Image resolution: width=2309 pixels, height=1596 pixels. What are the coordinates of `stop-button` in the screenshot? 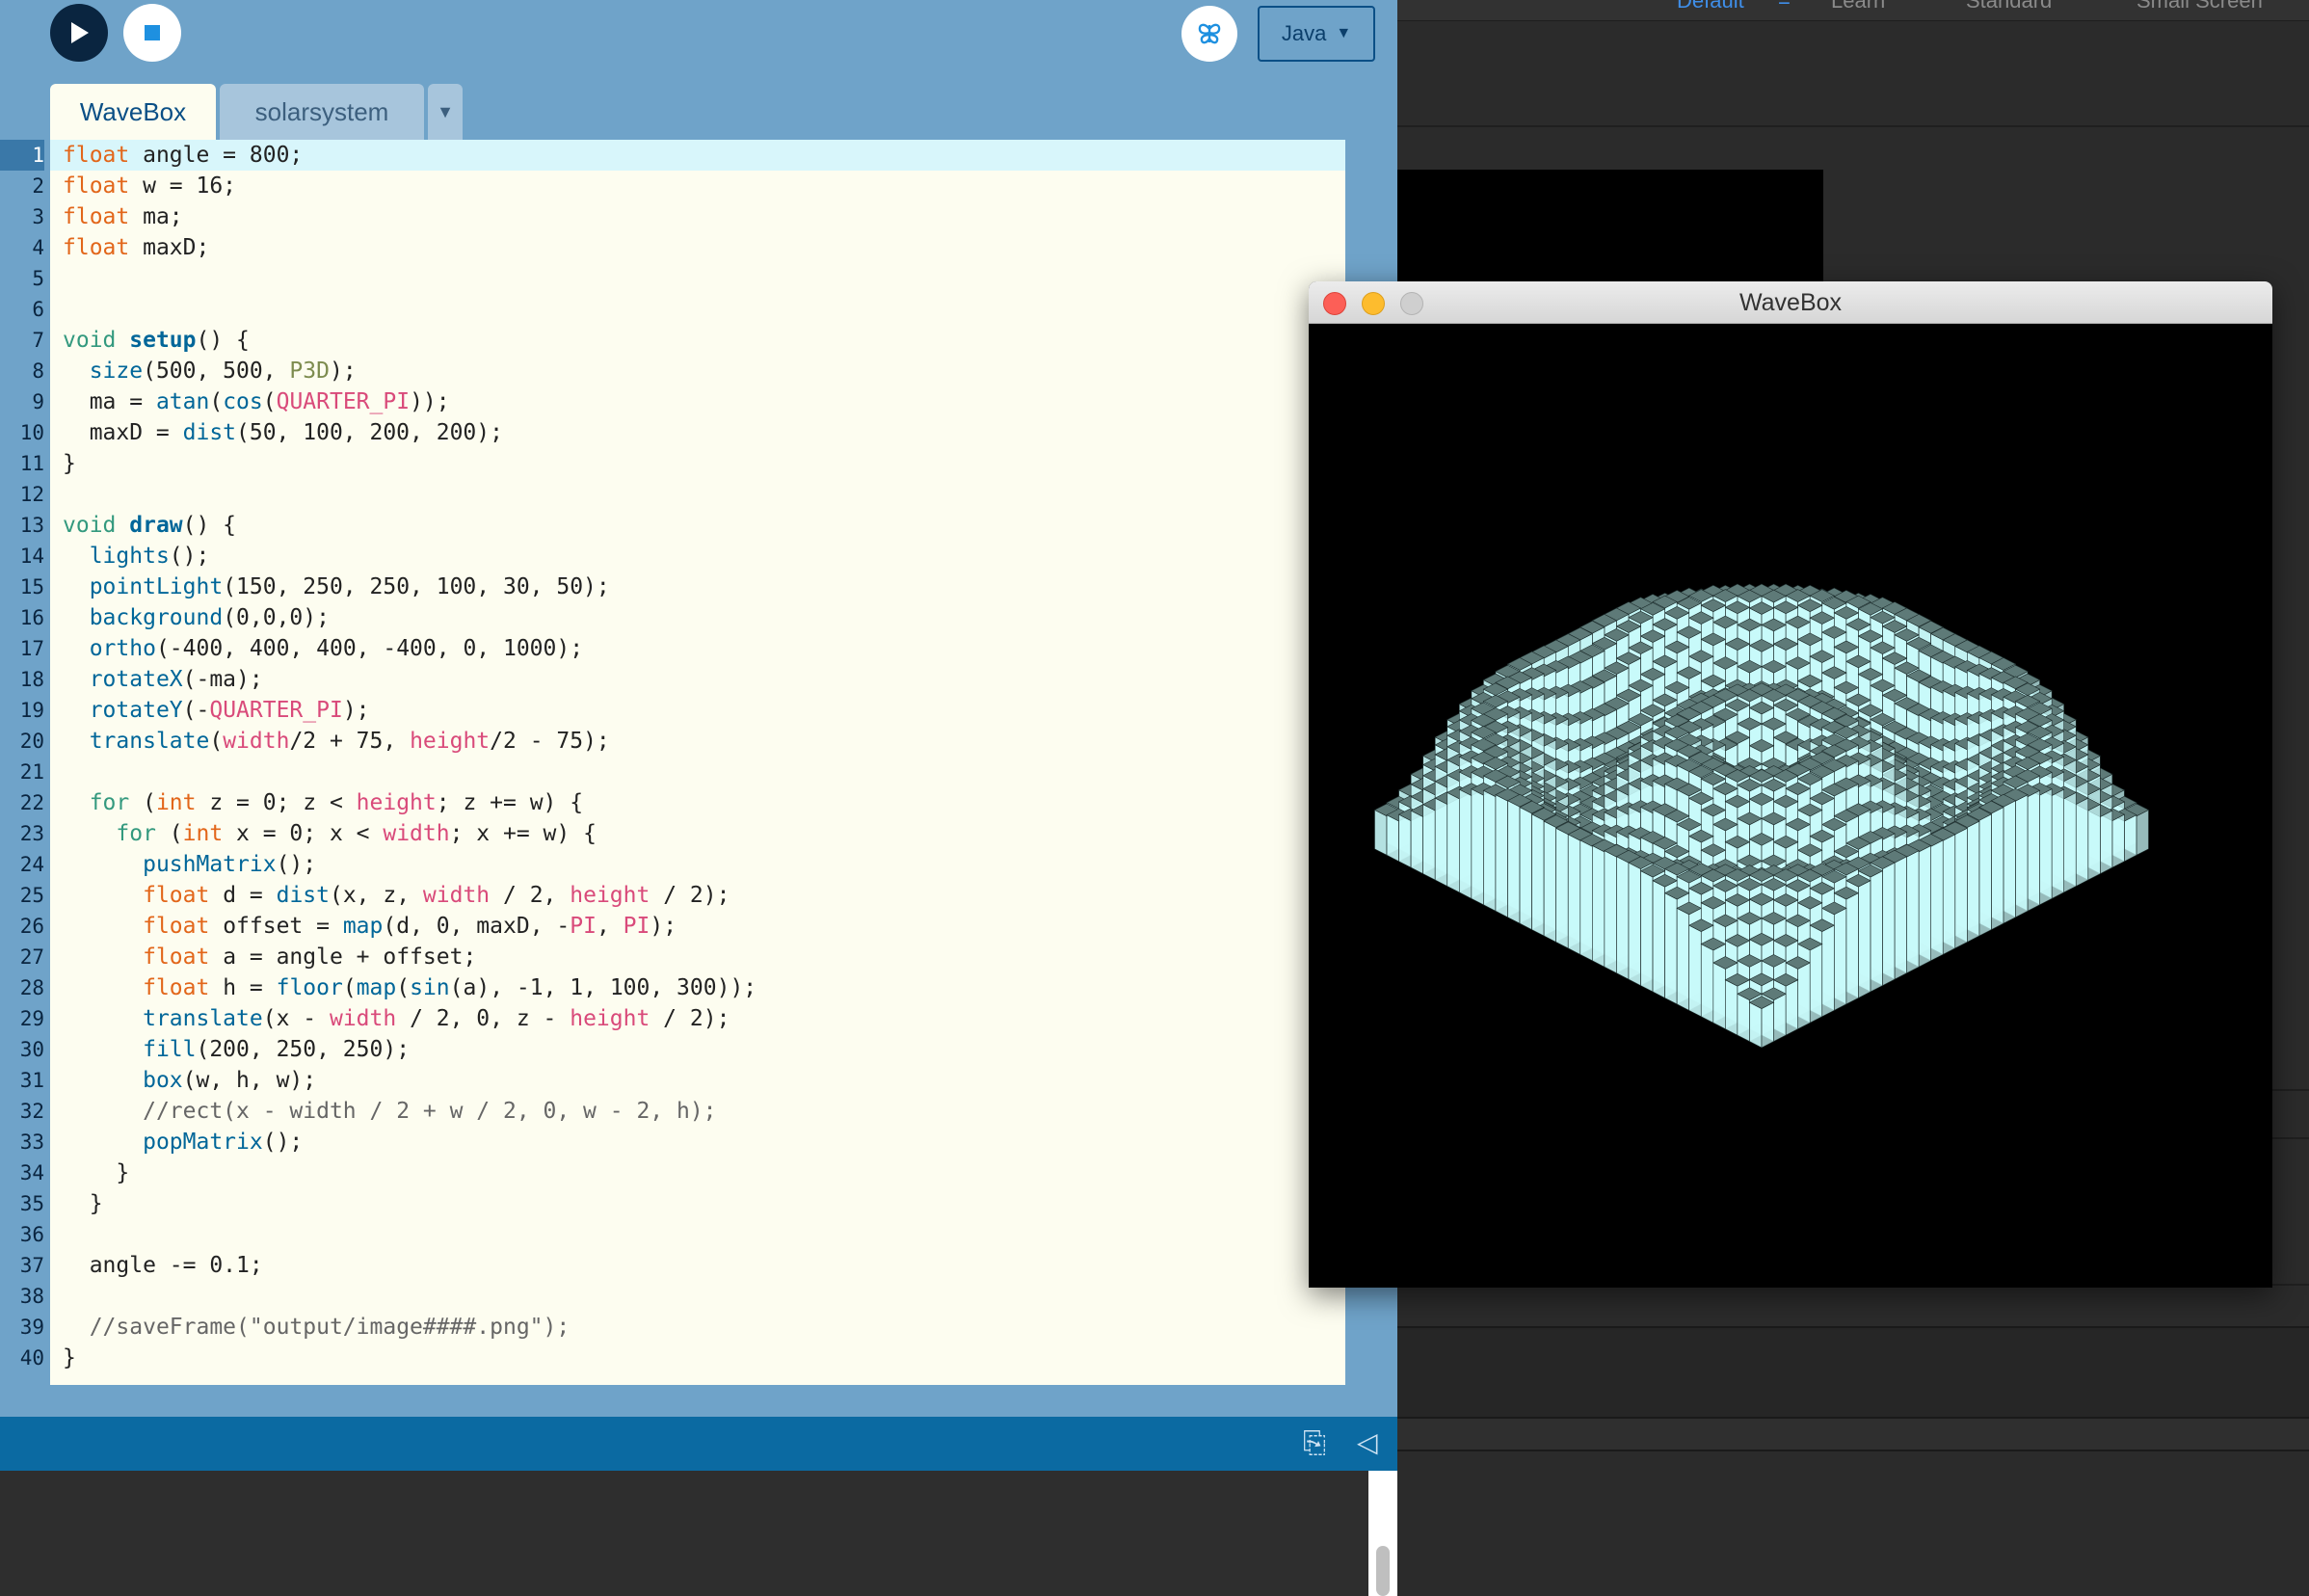 It's located at (152, 33).